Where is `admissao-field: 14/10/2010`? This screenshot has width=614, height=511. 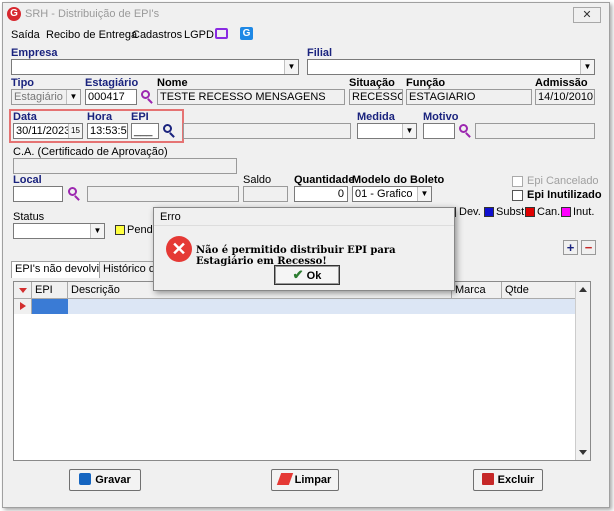
admissao-field: 14/10/2010 is located at coordinates (565, 97).